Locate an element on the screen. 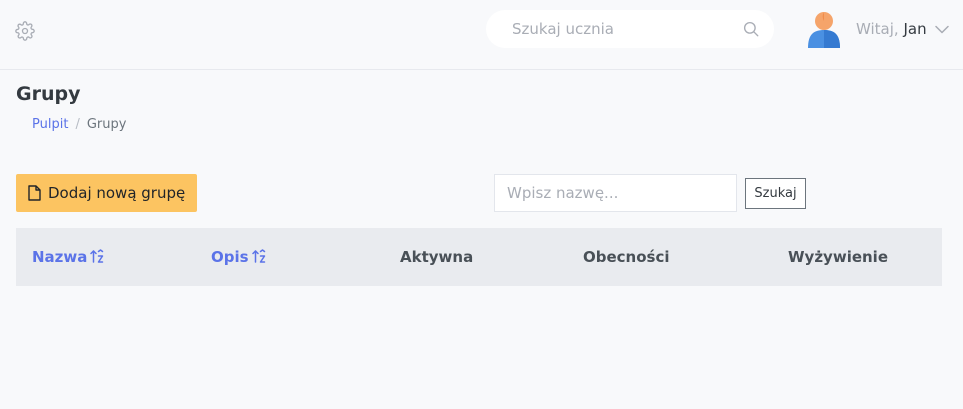 This screenshot has height=409, width=963. page-title: Grupy is located at coordinates (48, 94).